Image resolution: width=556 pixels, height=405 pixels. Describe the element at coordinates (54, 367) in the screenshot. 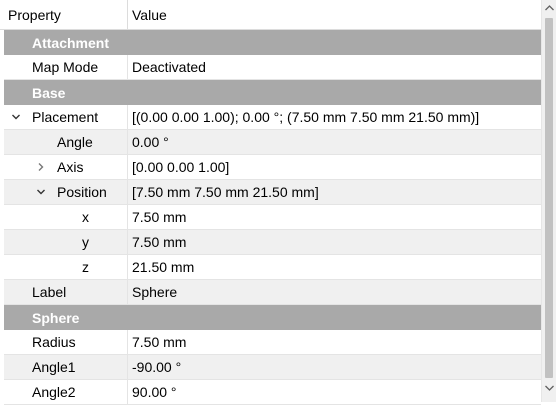

I see `property-name: Angle1` at that location.